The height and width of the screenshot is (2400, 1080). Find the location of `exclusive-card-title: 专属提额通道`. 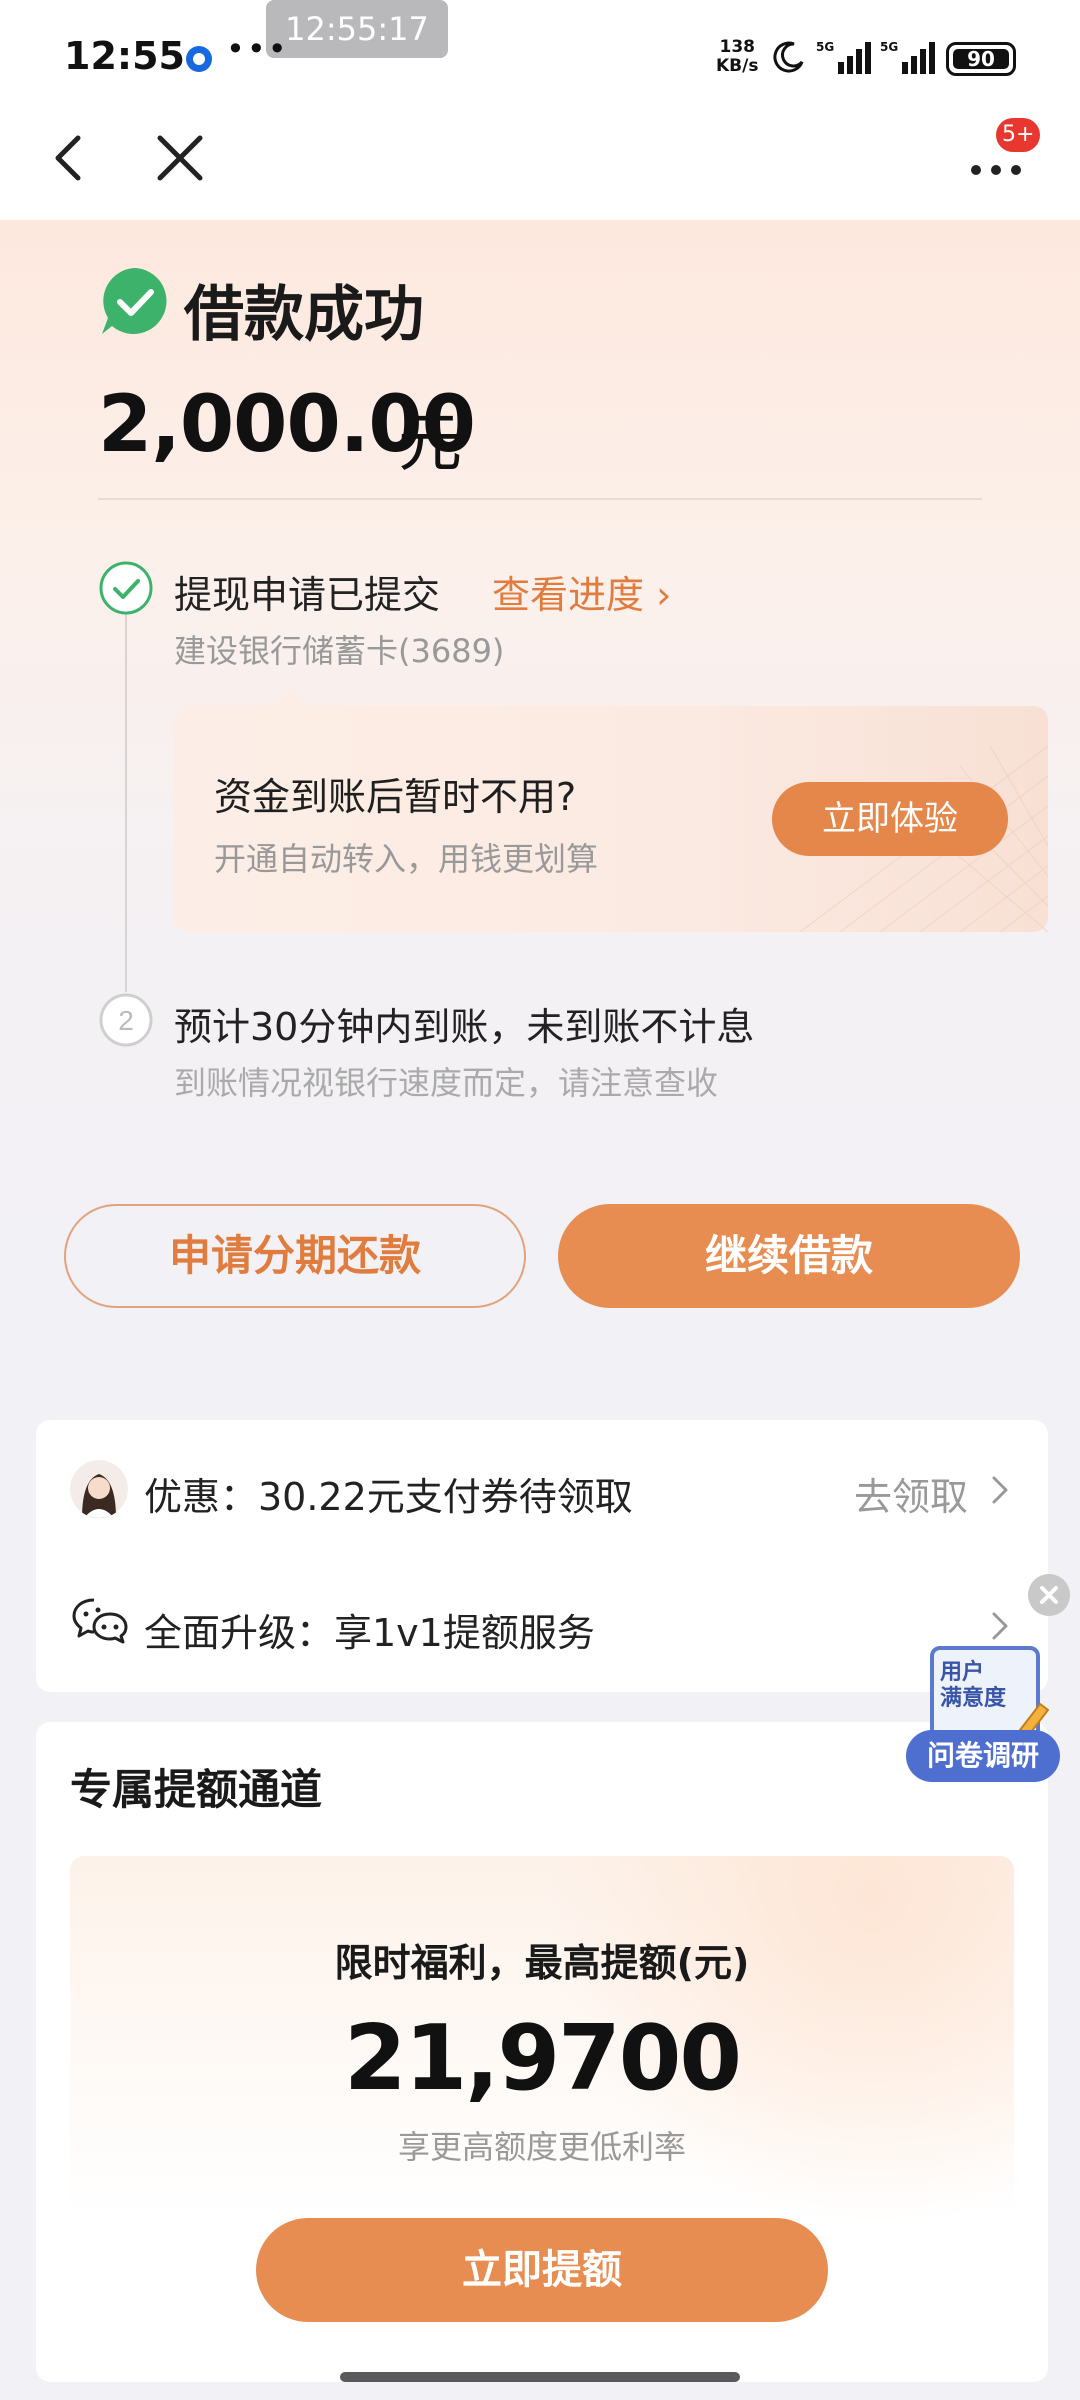

exclusive-card-title: 专属提额通道 is located at coordinates (196, 1789).